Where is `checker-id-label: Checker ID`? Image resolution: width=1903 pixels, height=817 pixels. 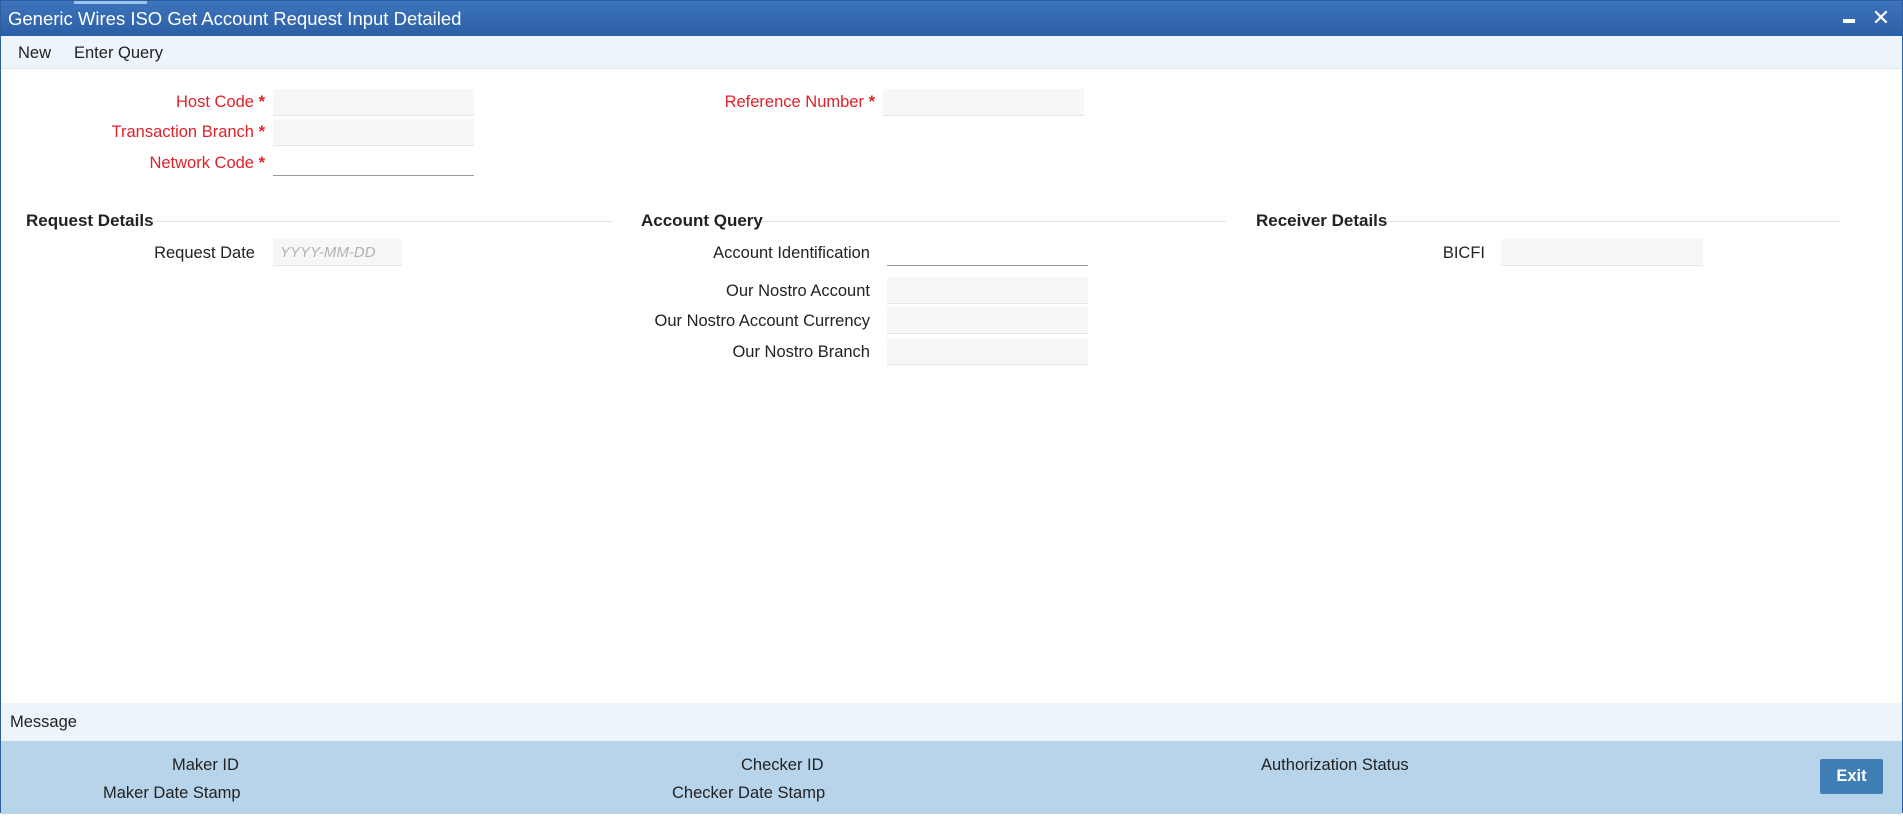
checker-id-label: Checker ID is located at coordinates (782, 765).